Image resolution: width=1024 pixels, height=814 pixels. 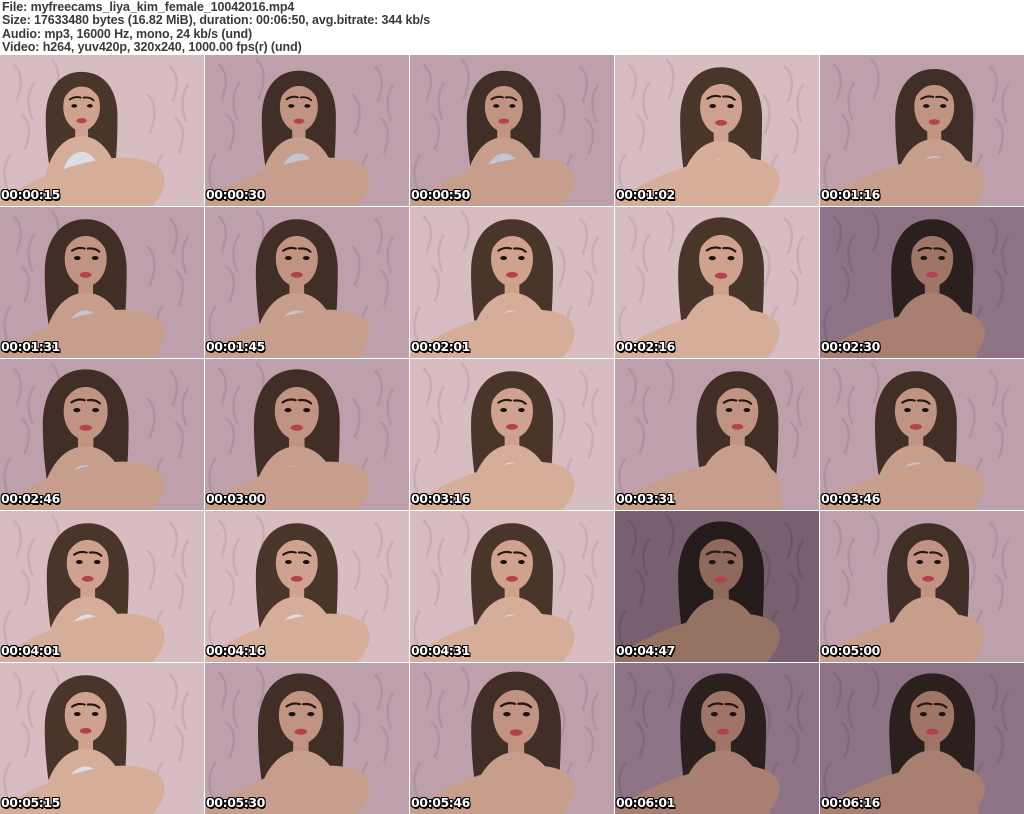 I want to click on timestamp-label: 00:01:02, so click(x=645, y=194).